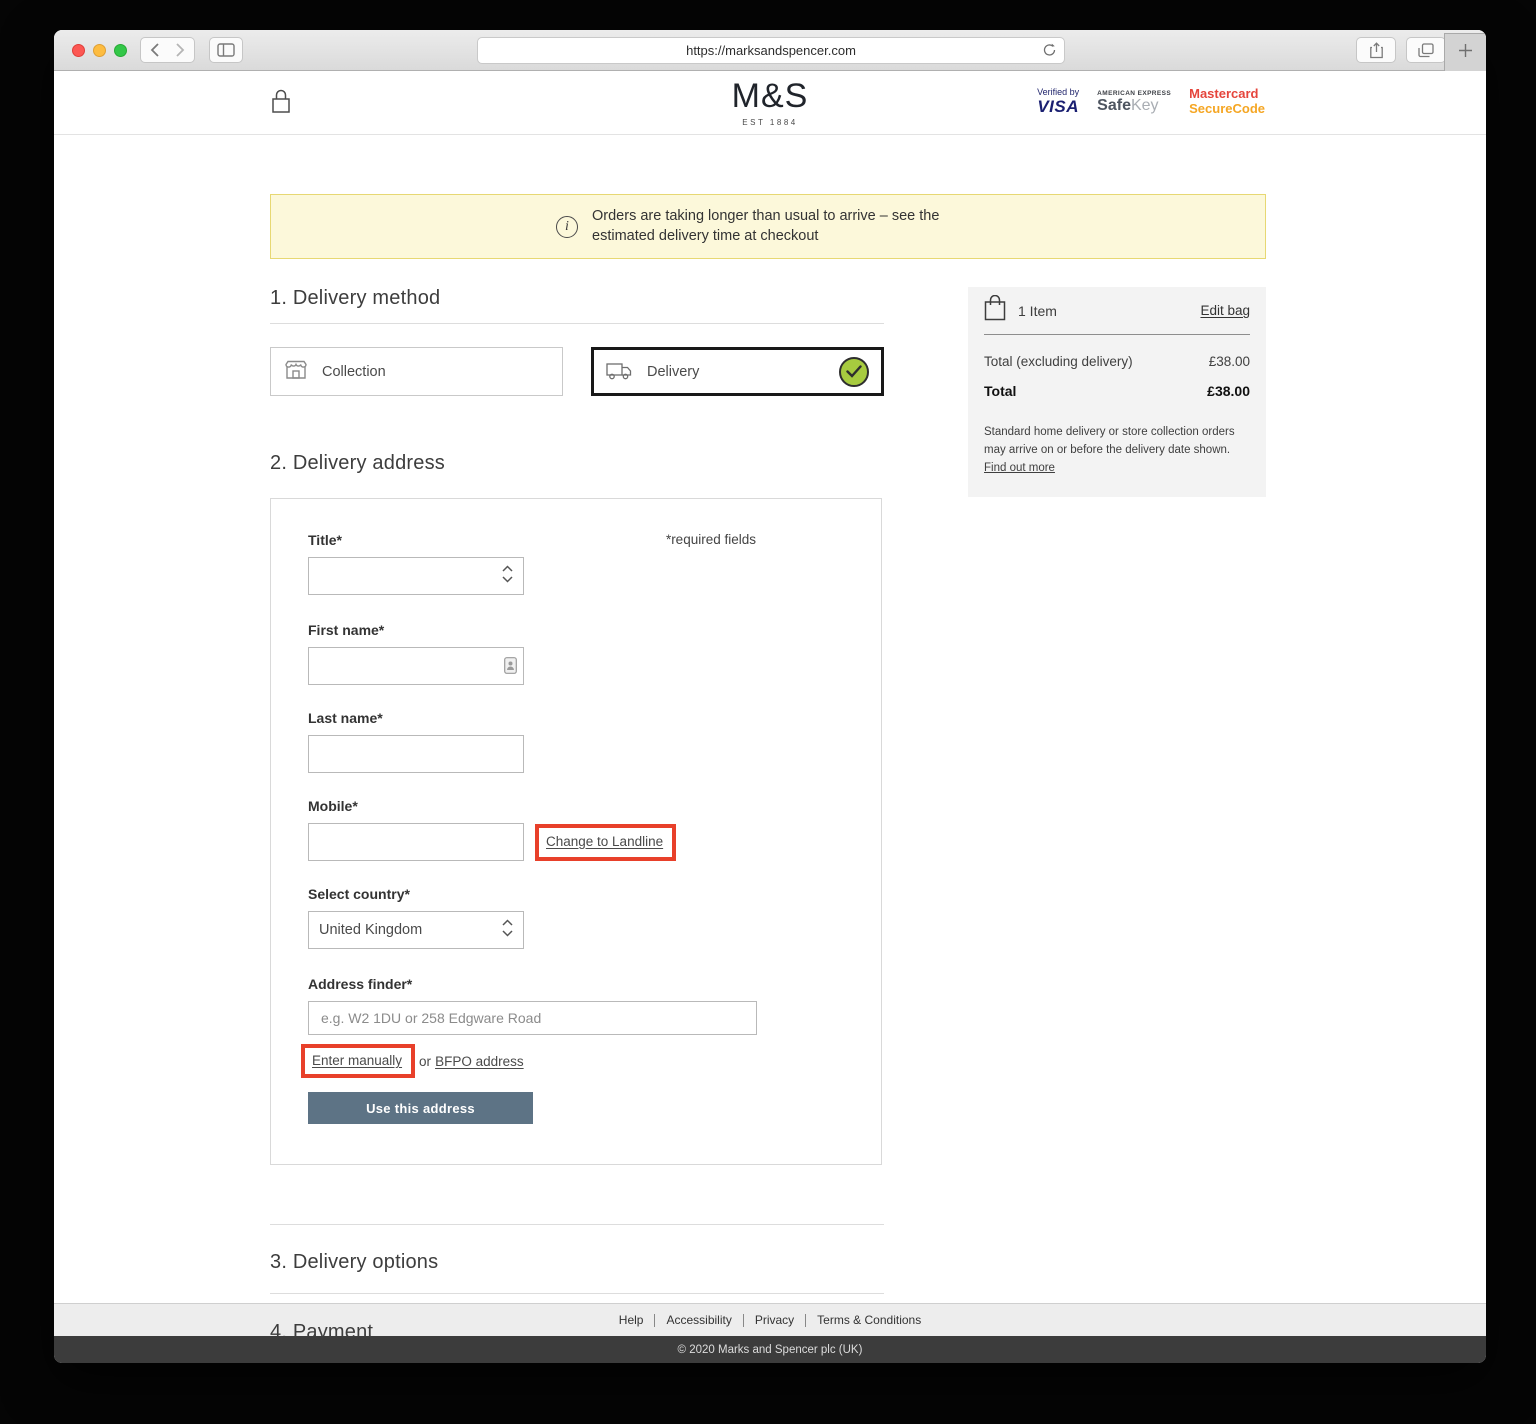 The image size is (1536, 1424). What do you see at coordinates (673, 371) in the screenshot?
I see `delivery-label: Delivery` at bounding box center [673, 371].